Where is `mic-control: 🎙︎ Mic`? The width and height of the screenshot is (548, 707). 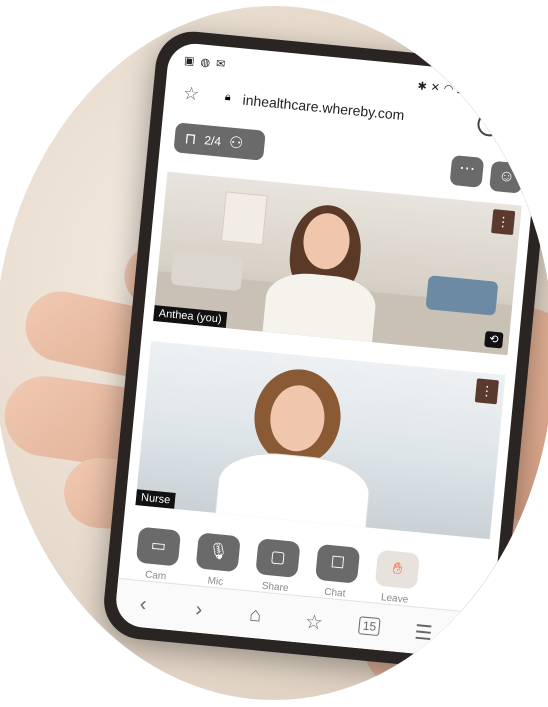
mic-control: 🎙︎ Mic is located at coordinates (217, 560).